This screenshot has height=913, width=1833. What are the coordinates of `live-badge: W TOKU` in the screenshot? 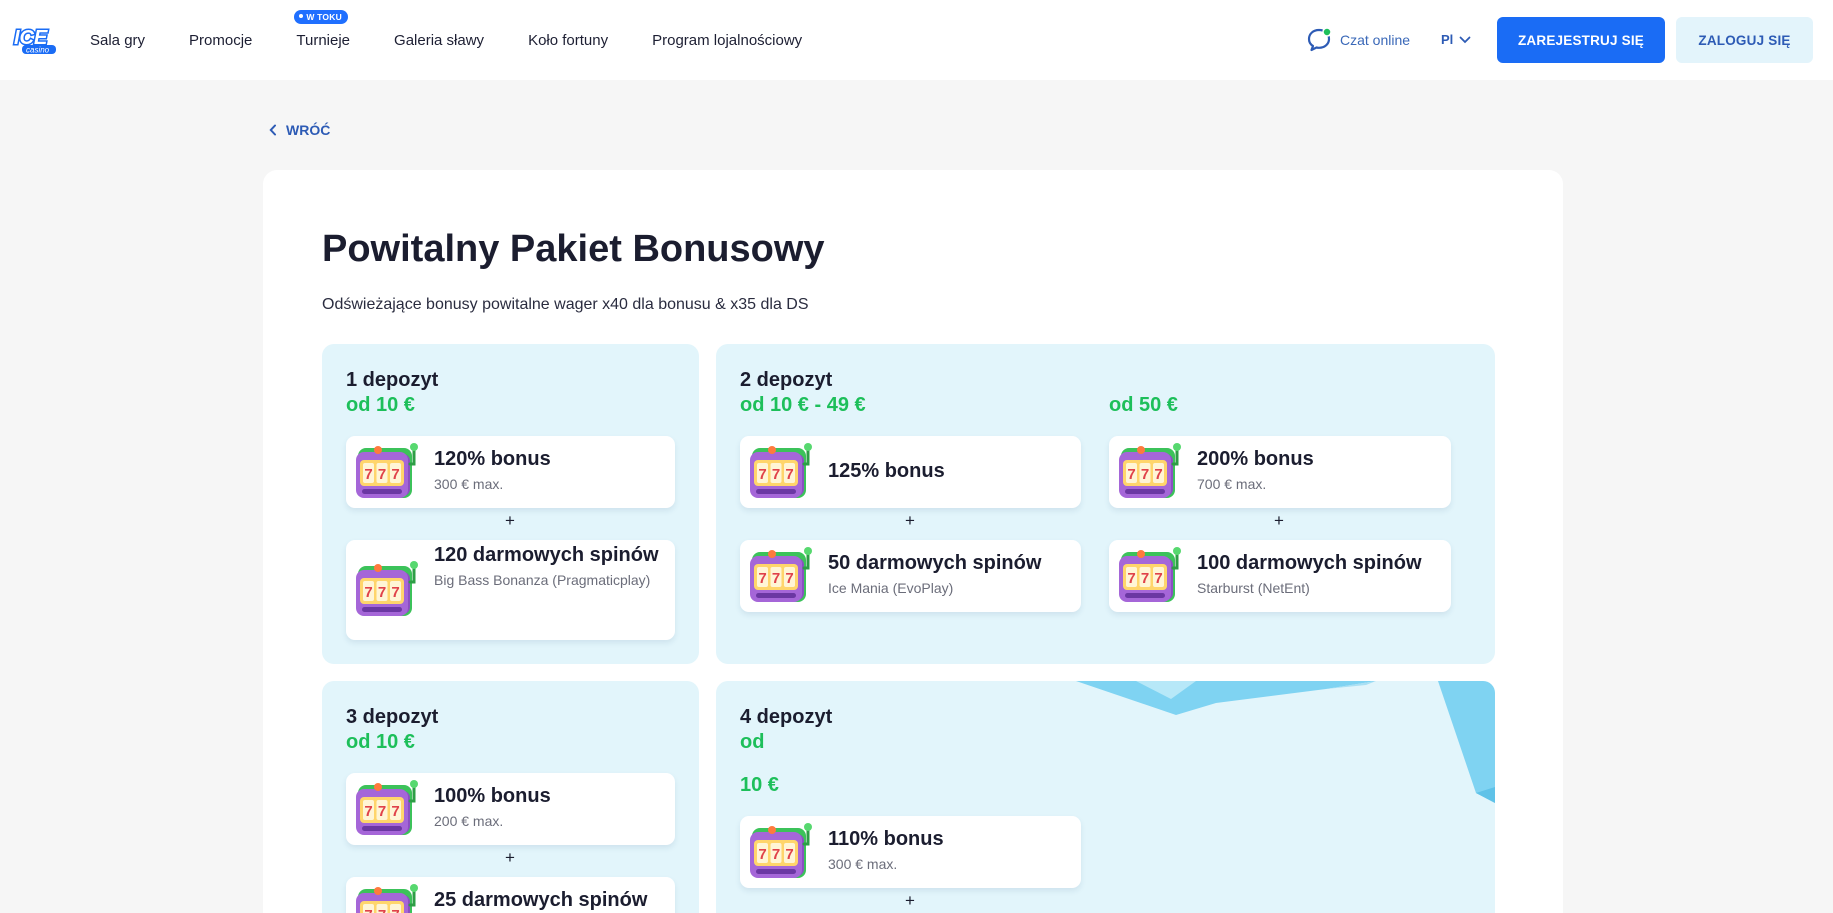 It's located at (321, 16).